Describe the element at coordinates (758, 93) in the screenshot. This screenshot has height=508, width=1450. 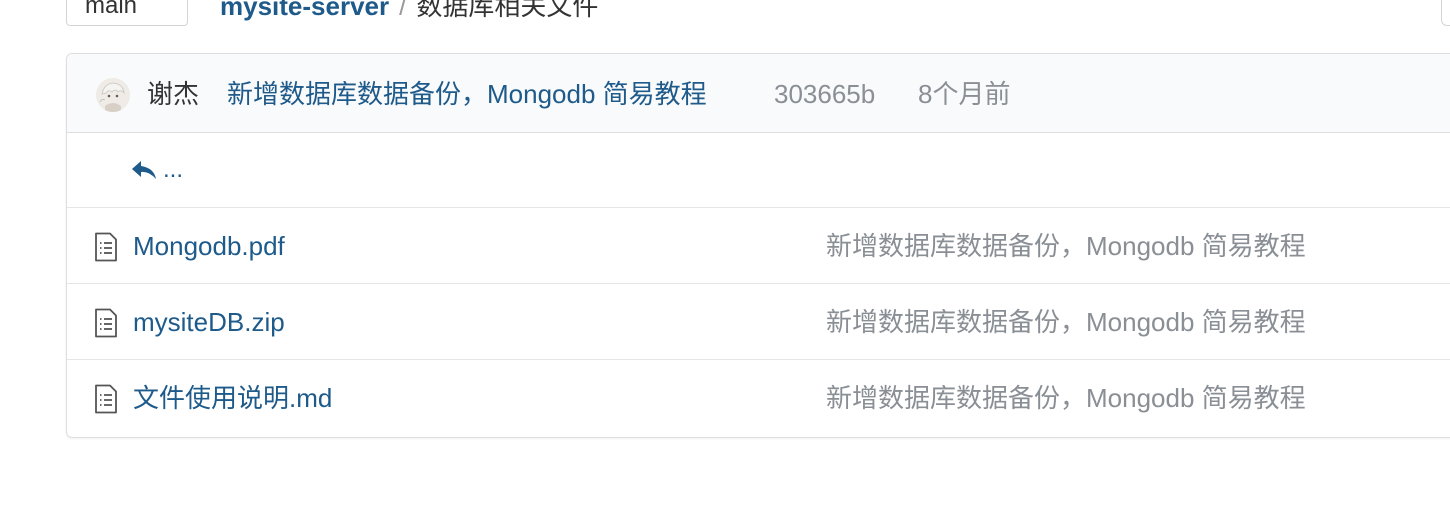
I see `latest-commit-bar: 谢杰 新增数据库数据备份，Mongodb 简易教程 303665b 8个月前` at that location.